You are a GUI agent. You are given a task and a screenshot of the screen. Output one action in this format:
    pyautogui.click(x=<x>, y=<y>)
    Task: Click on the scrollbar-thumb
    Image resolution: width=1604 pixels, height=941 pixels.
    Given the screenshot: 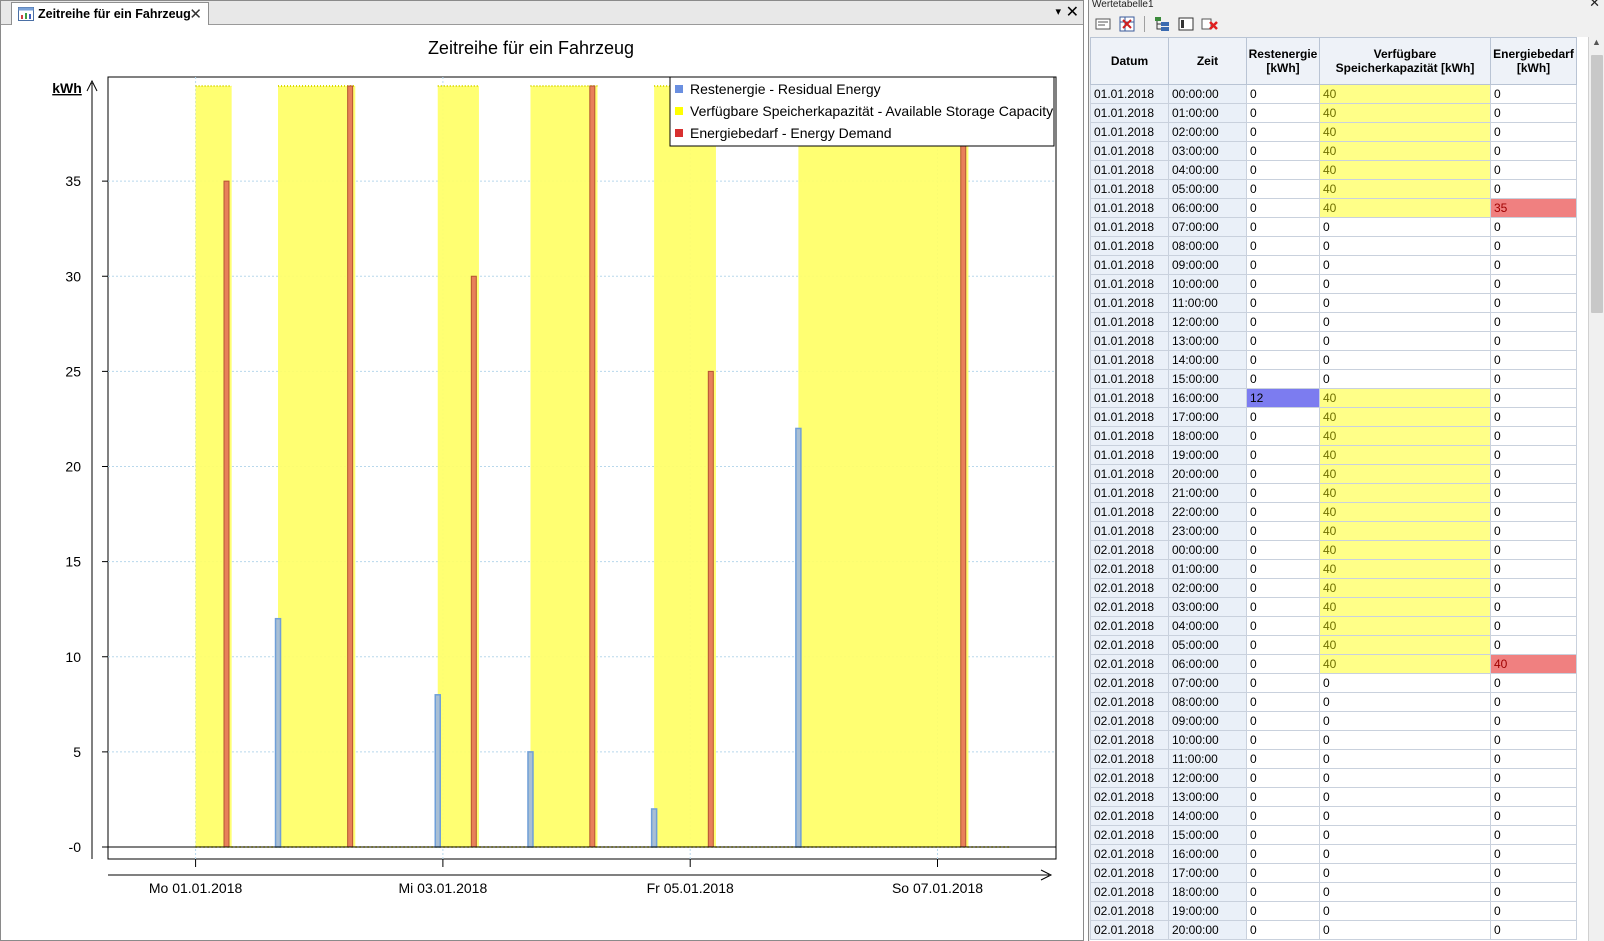 What is the action you would take?
    pyautogui.click(x=1597, y=184)
    